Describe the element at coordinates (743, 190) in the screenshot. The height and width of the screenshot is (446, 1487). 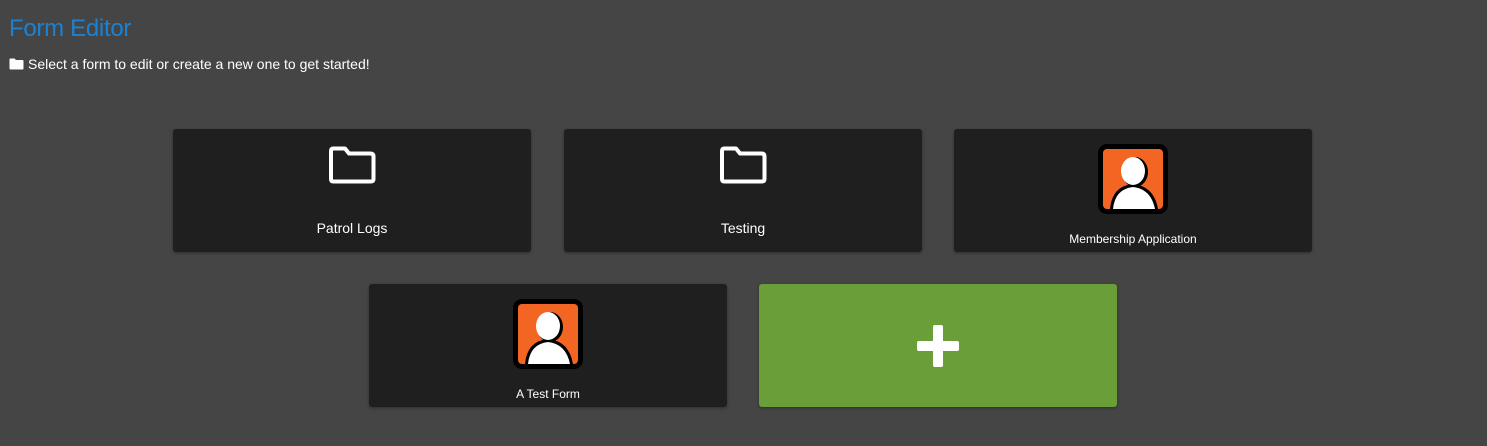
I see `folder-card-testing: Testing` at that location.